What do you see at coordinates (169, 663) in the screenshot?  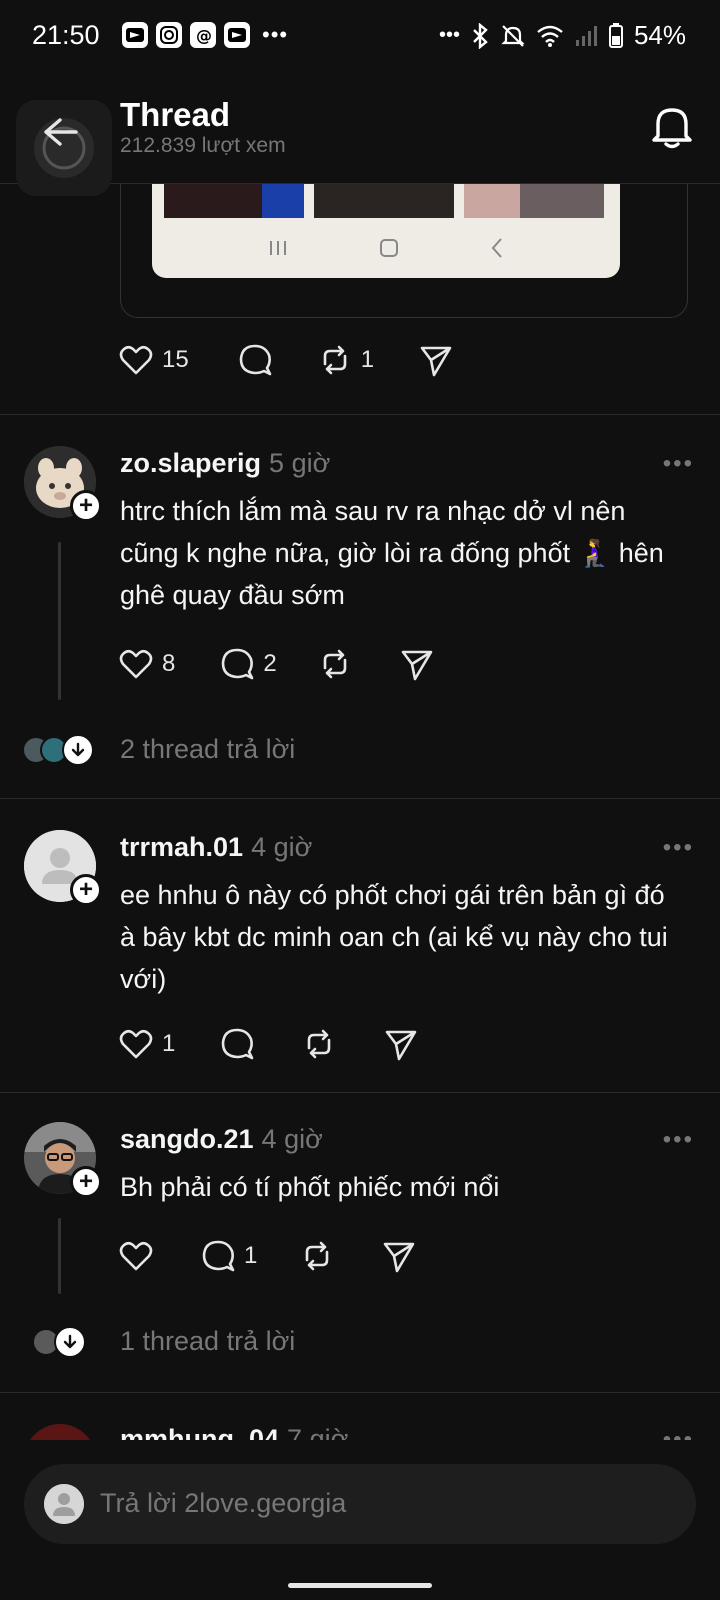 I see `like-count: 8` at bounding box center [169, 663].